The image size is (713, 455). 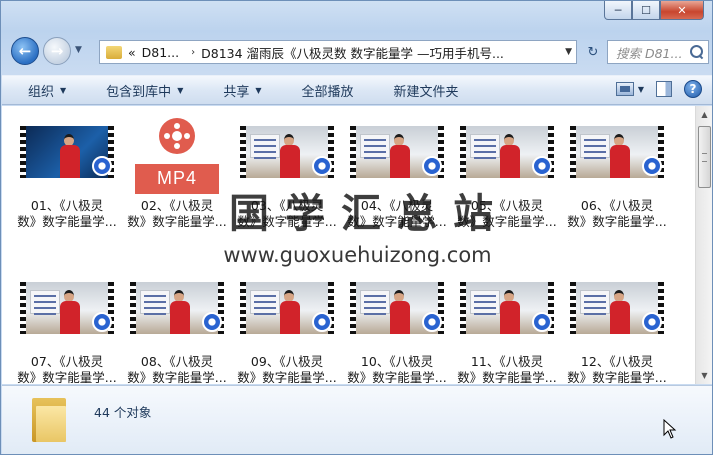 What do you see at coordinates (704, 157) in the screenshot?
I see `scrollbar-thumb` at bounding box center [704, 157].